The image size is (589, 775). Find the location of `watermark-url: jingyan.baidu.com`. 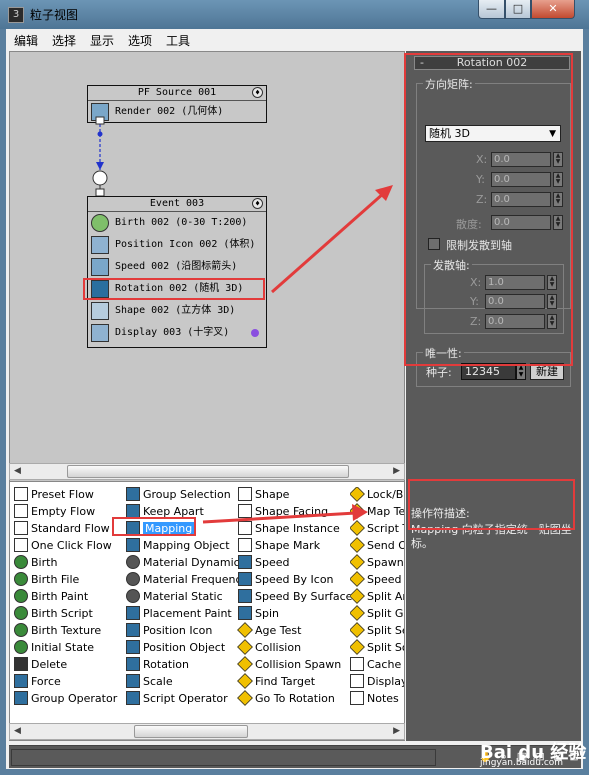

watermark-url: jingyan.baidu.com is located at coordinates (522, 763).